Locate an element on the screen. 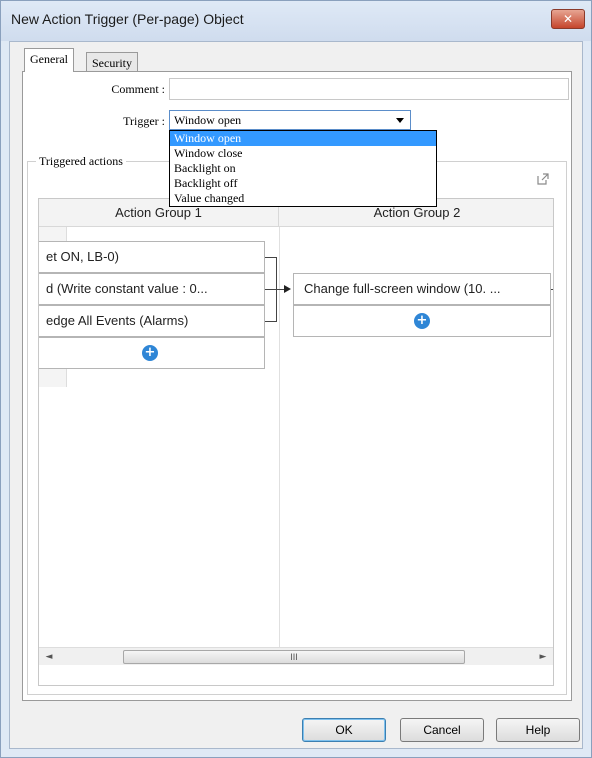  trigger-option-window-open: Window open is located at coordinates (303, 138).